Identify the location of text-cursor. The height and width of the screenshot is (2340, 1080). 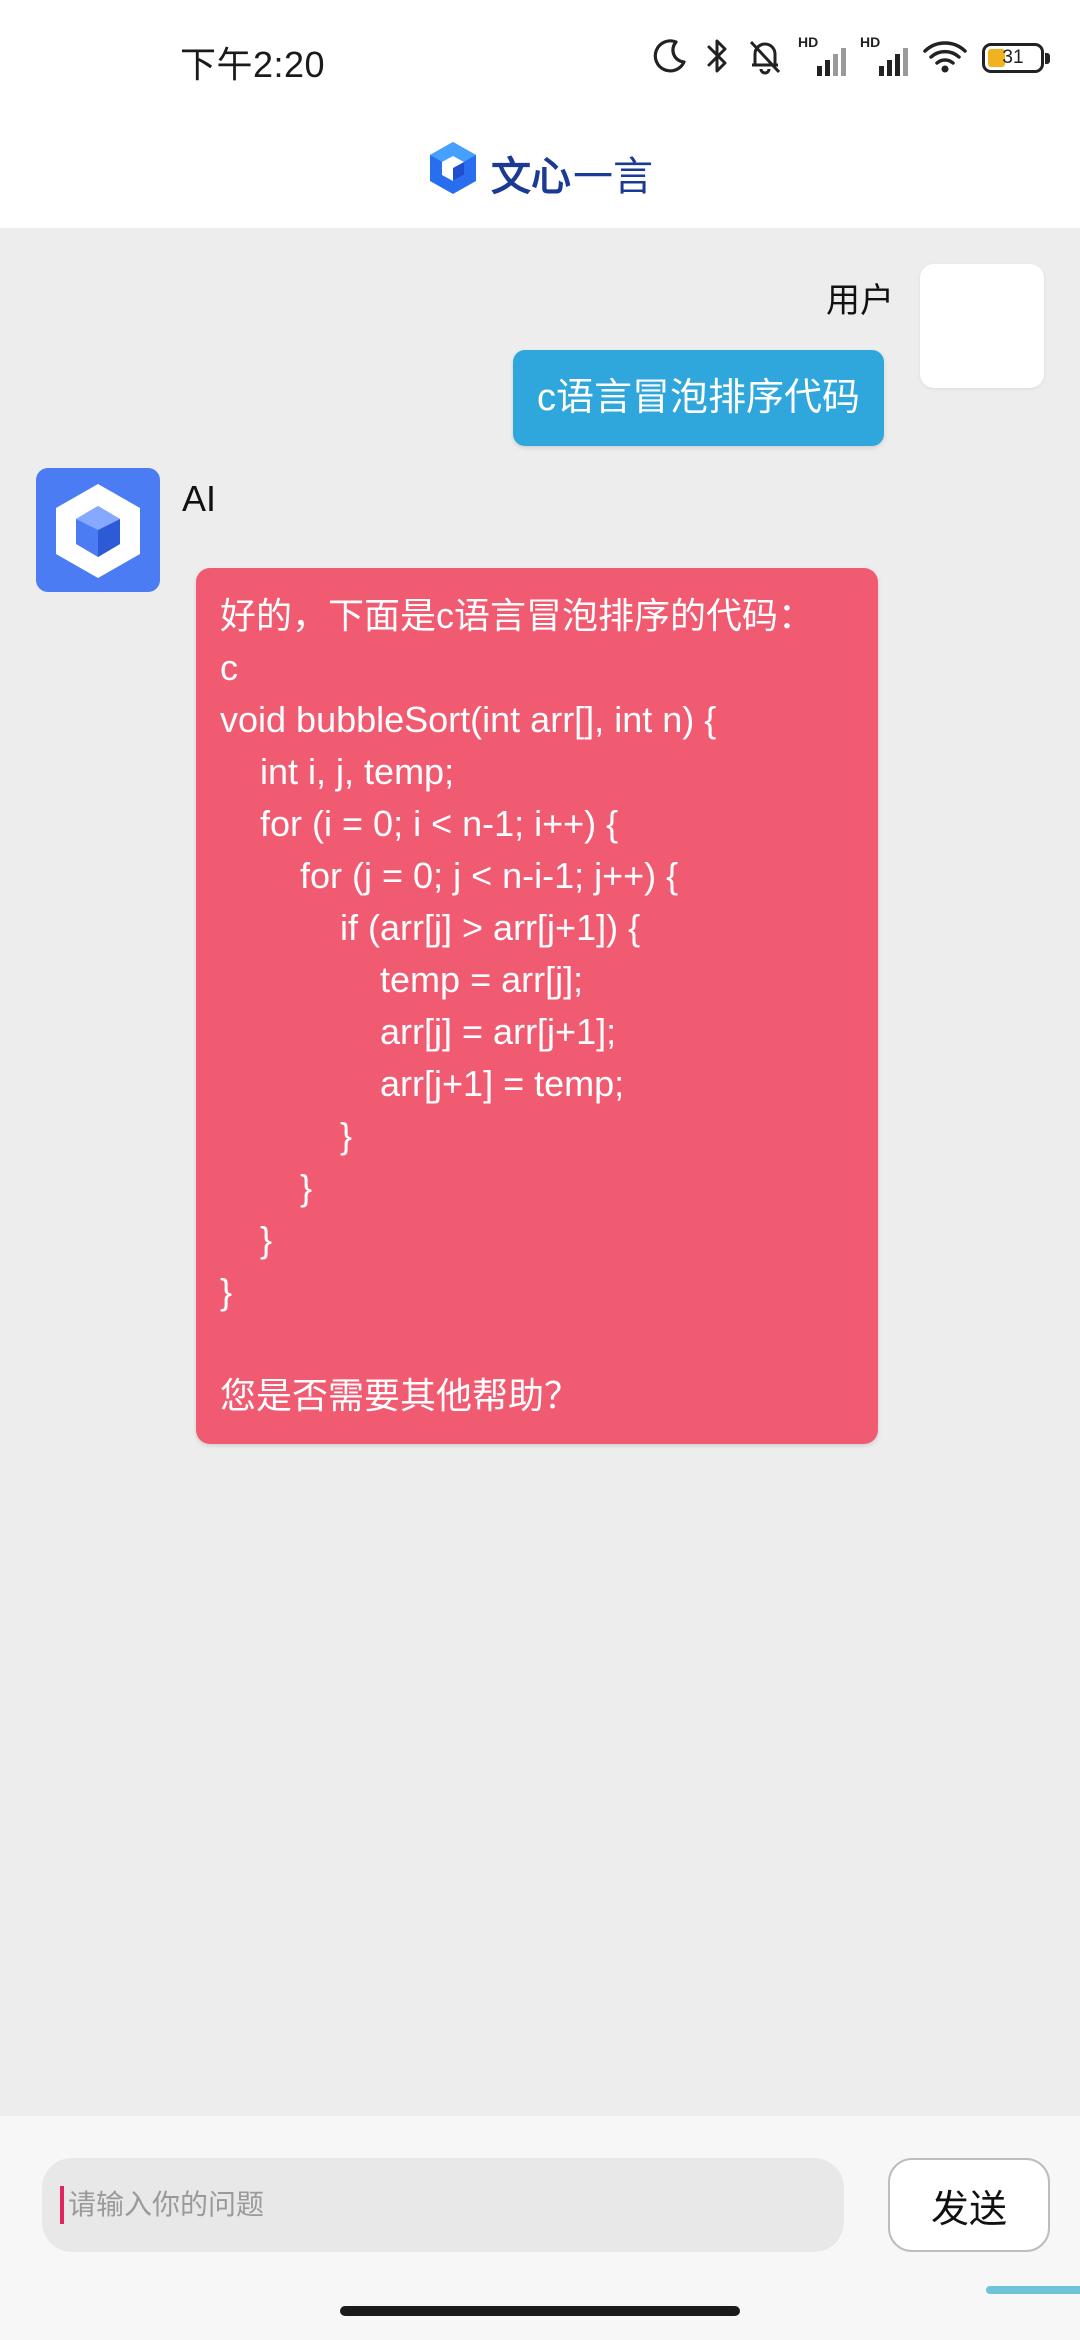
(62, 2205).